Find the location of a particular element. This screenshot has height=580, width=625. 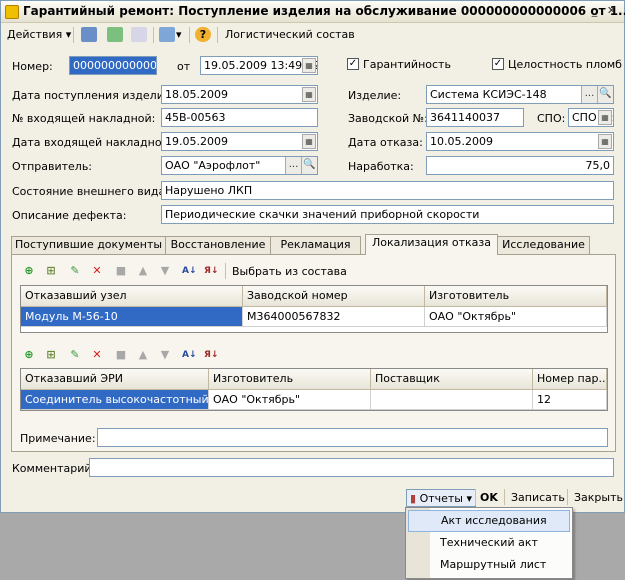

warranty-label: Гарантийность is located at coordinates (407, 64).